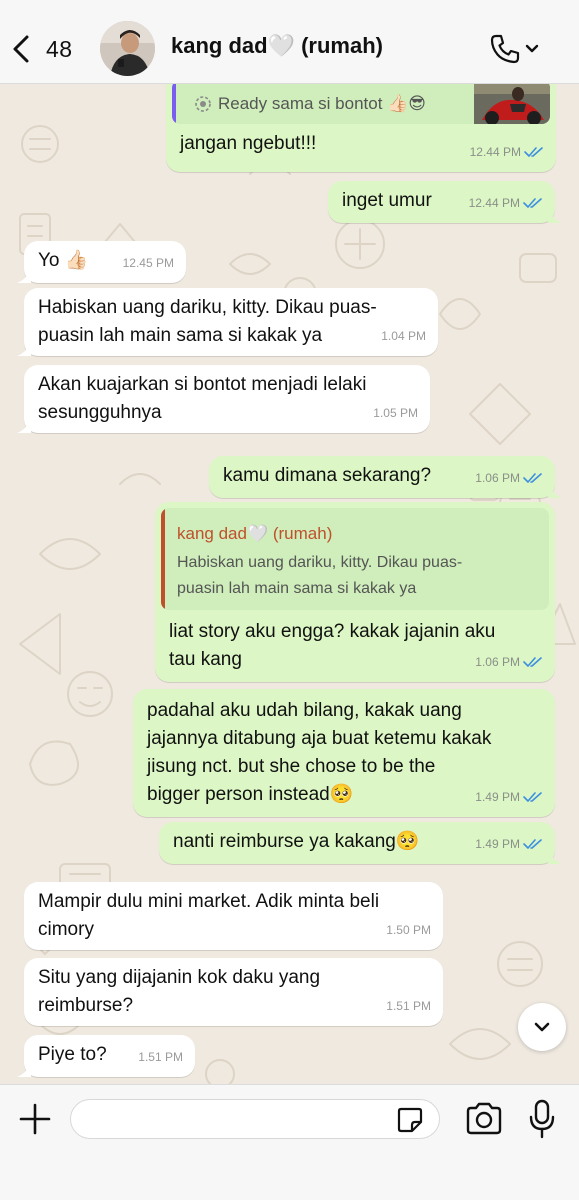  I want to click on status-icon, so click(203, 104).